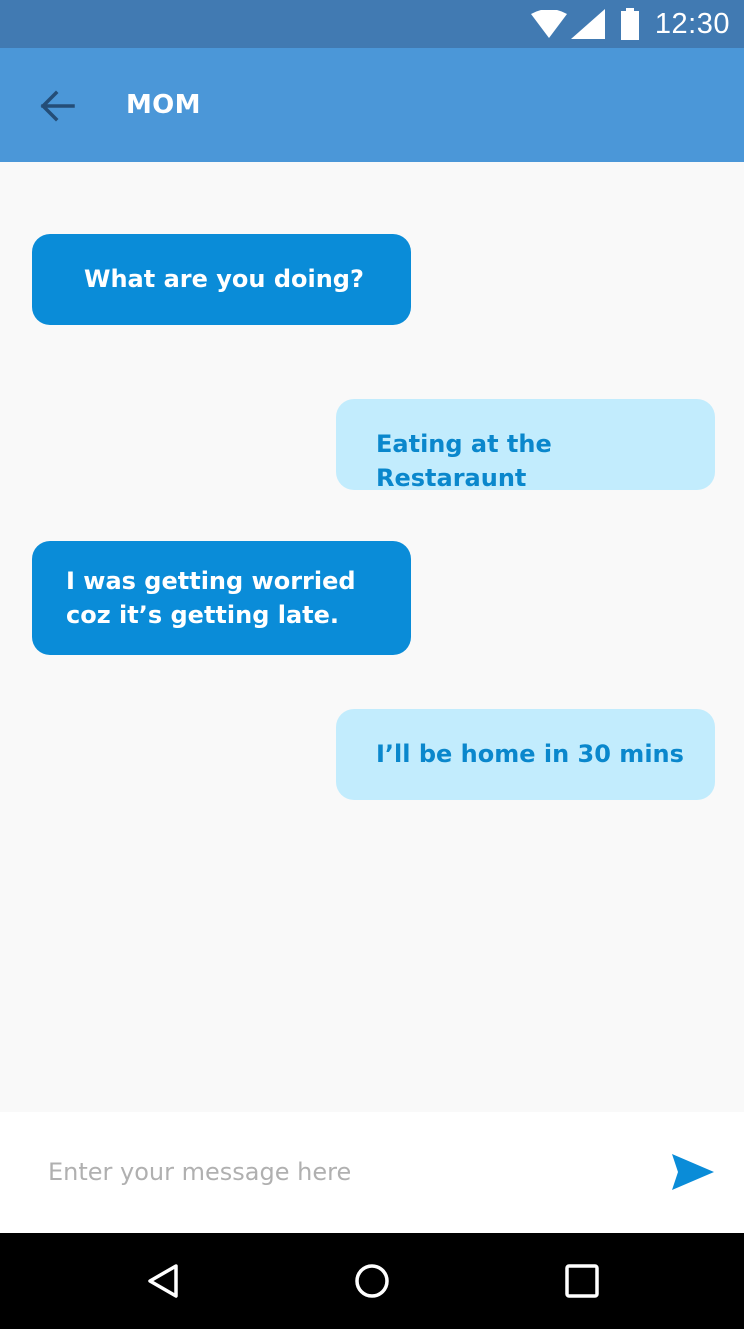 Image resolution: width=744 pixels, height=1329 pixels. What do you see at coordinates (221, 279) in the screenshot?
I see `message-bubble-incoming: What are you doing?` at bounding box center [221, 279].